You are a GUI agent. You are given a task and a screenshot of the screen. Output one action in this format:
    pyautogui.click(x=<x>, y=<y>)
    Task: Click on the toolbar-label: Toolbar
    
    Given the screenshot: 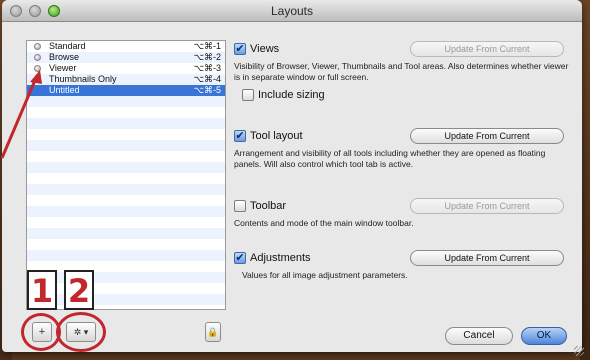 What is the action you would take?
    pyautogui.click(x=268, y=206)
    